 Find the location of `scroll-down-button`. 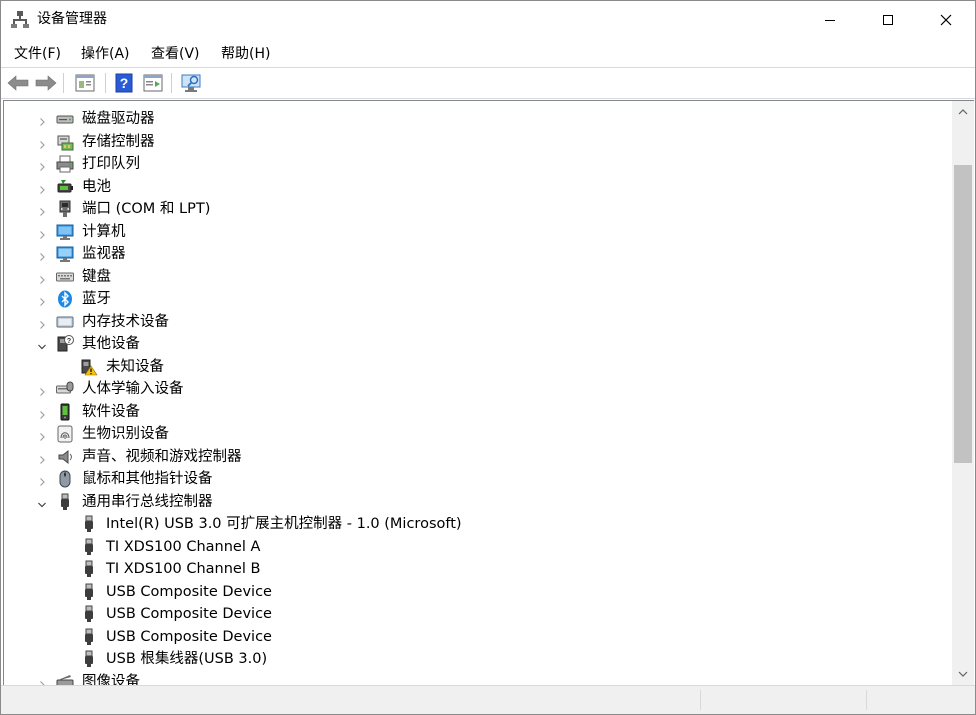

scroll-down-button is located at coordinates (963, 674).